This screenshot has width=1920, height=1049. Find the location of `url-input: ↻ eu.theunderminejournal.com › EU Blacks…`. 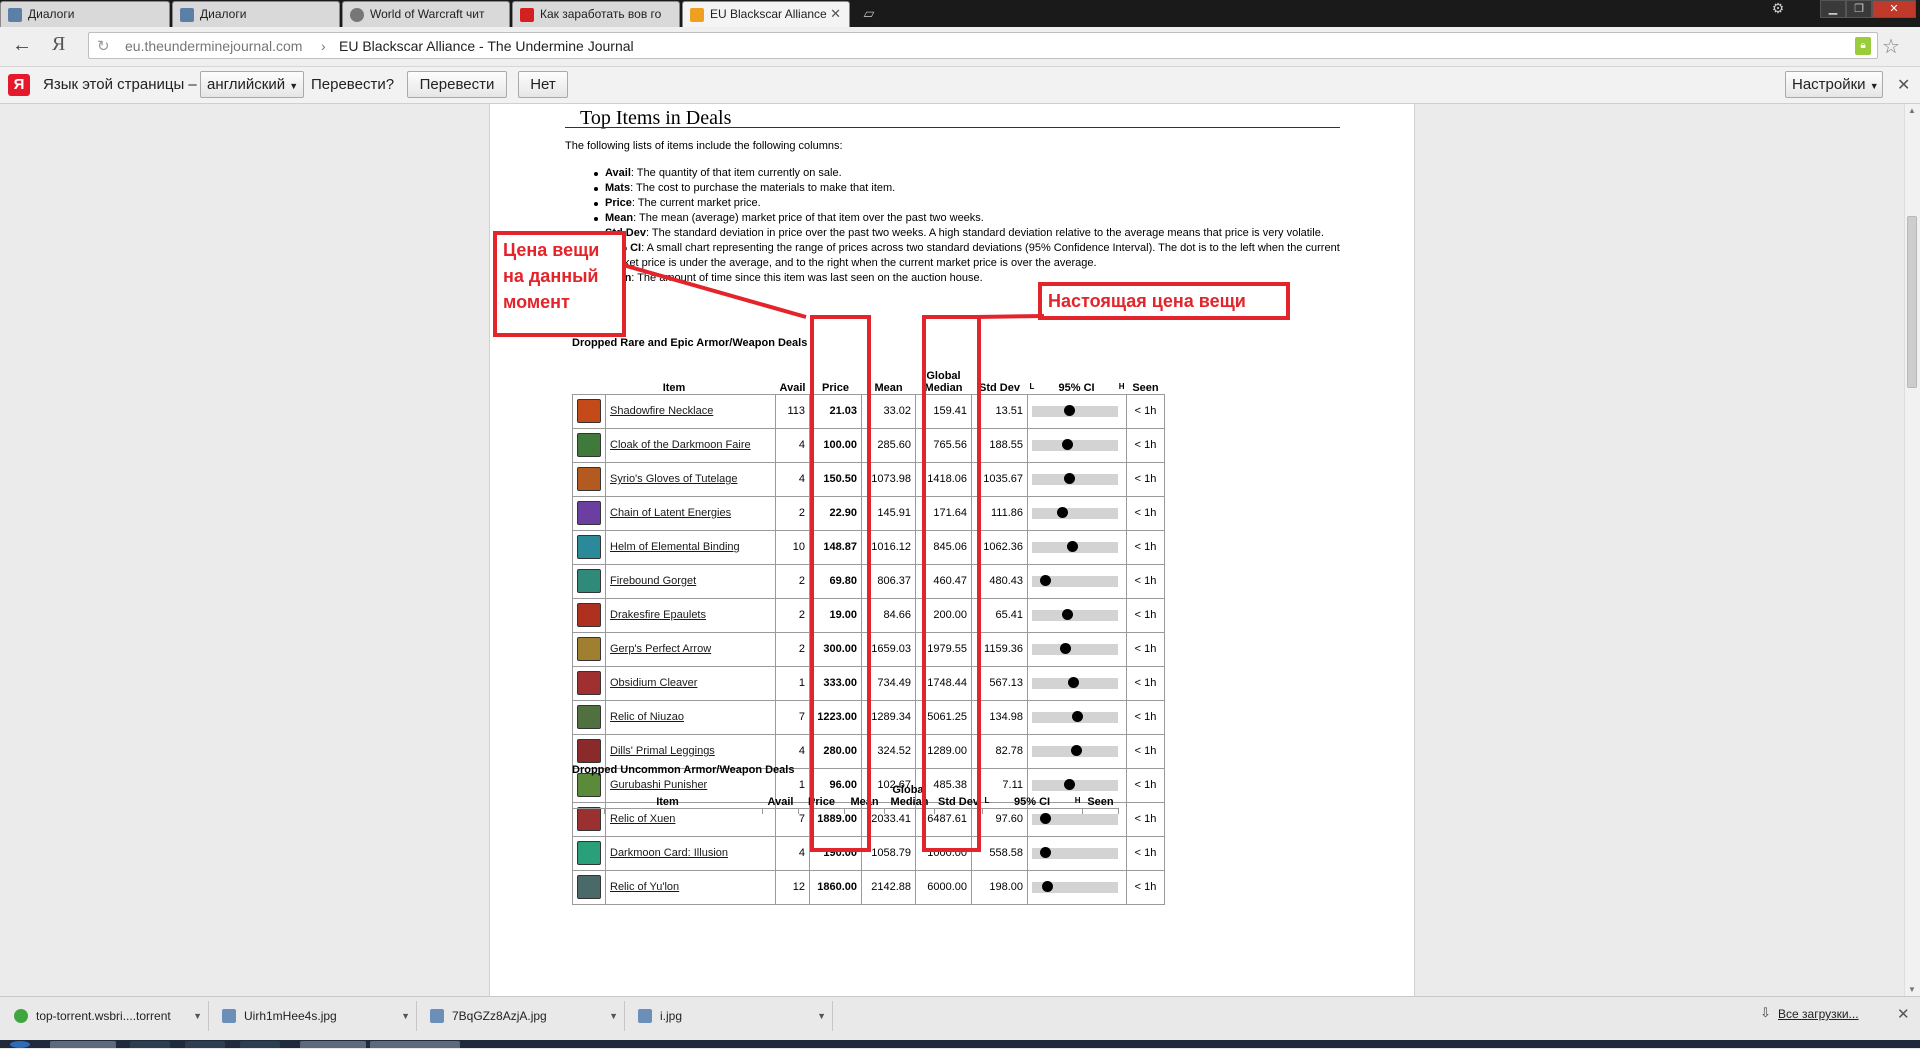

url-input: ↻ eu.theunderminejournal.com › EU Blacks… is located at coordinates (983, 45).